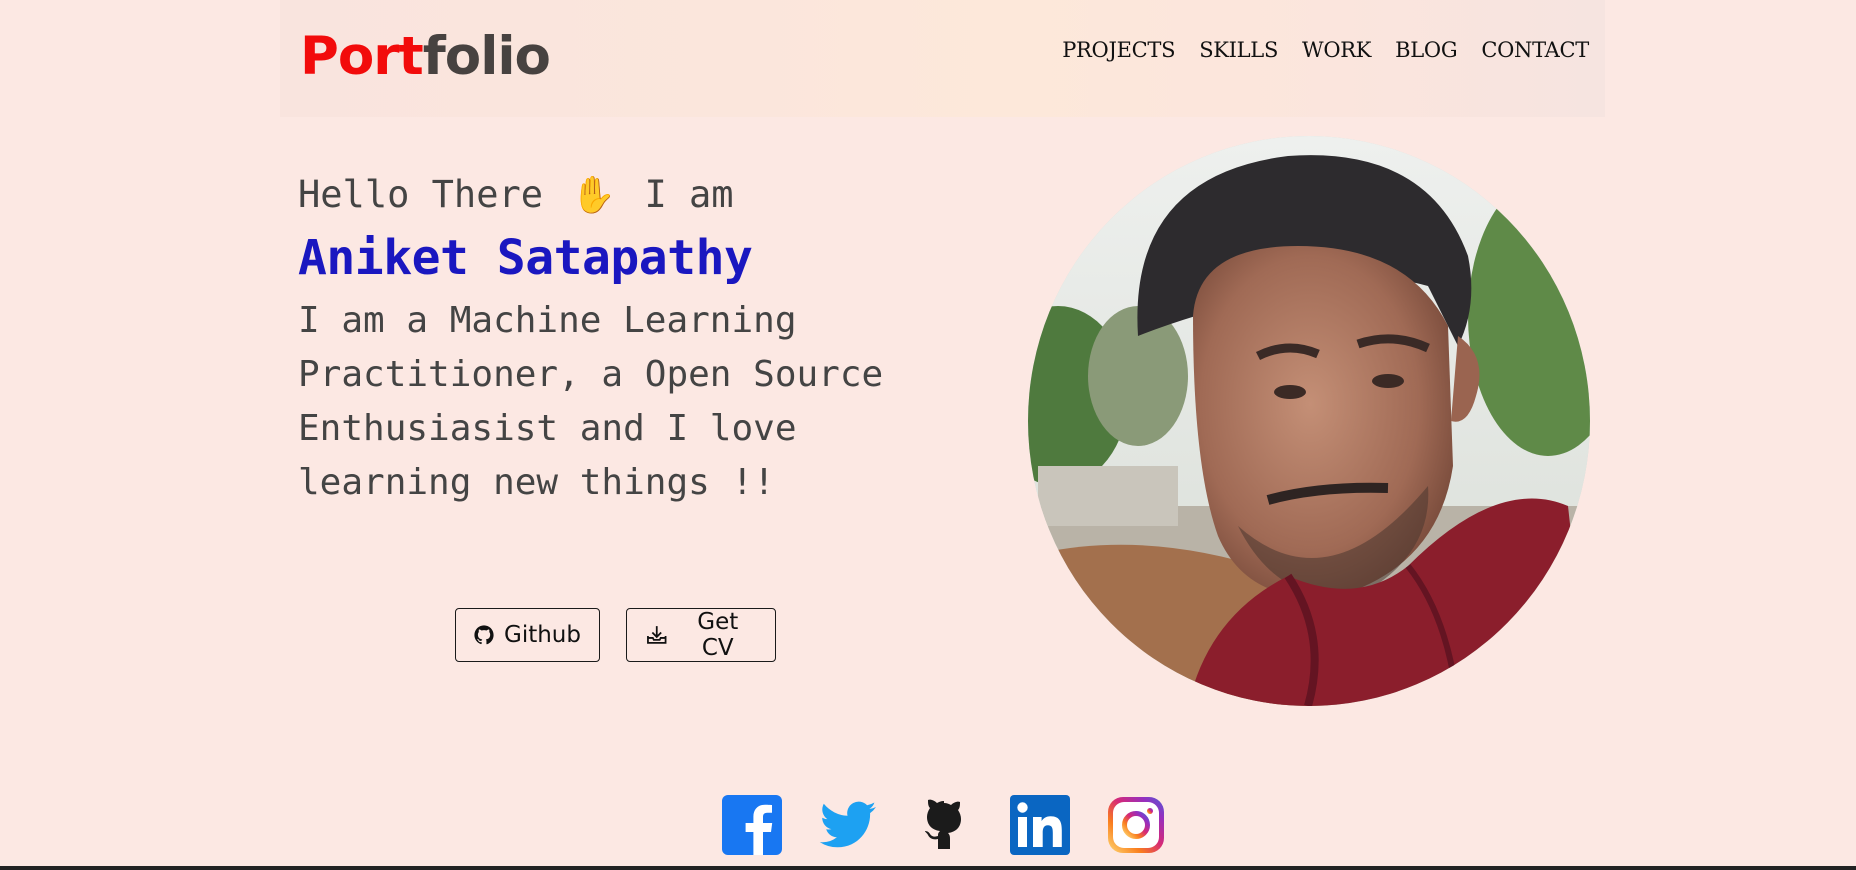 This screenshot has width=1856, height=870. What do you see at coordinates (1336, 50) in the screenshot?
I see `nav-link-work: WORK` at bounding box center [1336, 50].